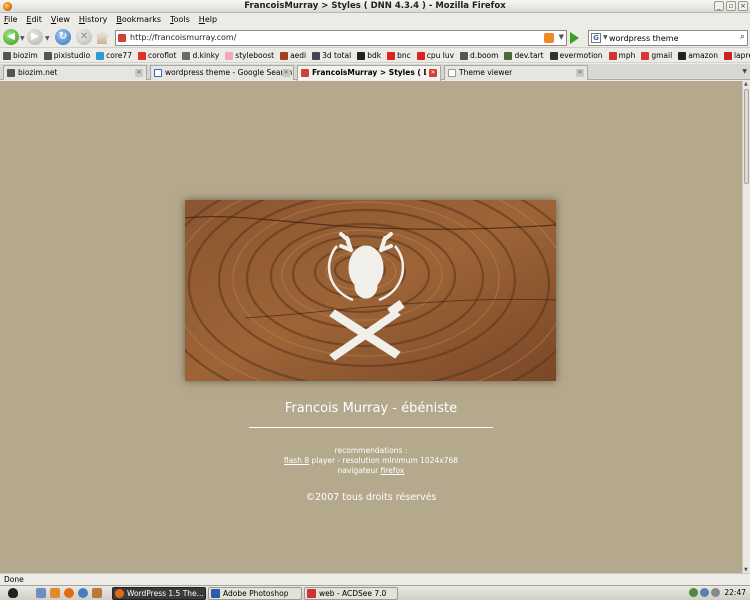 This screenshot has width=750, height=600. What do you see at coordinates (156, 55) in the screenshot?
I see `bookmark-coroflot: coroflot` at bounding box center [156, 55].